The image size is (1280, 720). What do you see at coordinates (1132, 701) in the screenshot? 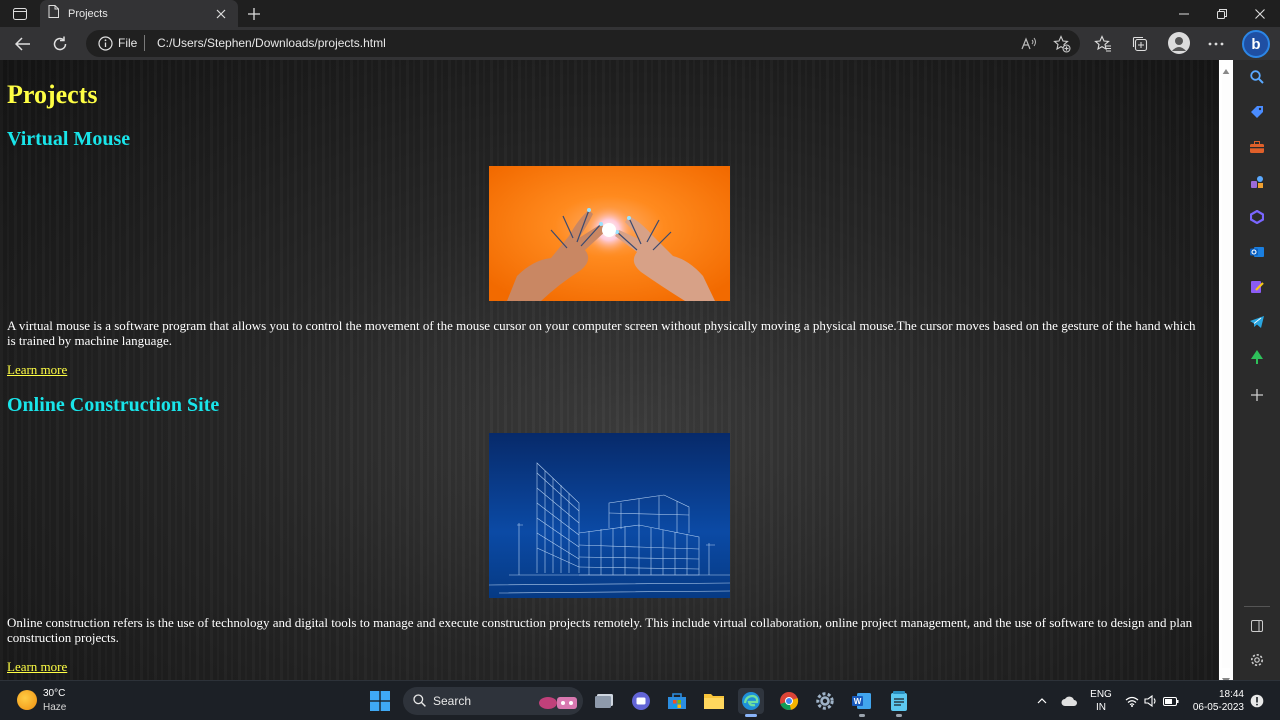
I see `wifi-icon` at bounding box center [1132, 701].